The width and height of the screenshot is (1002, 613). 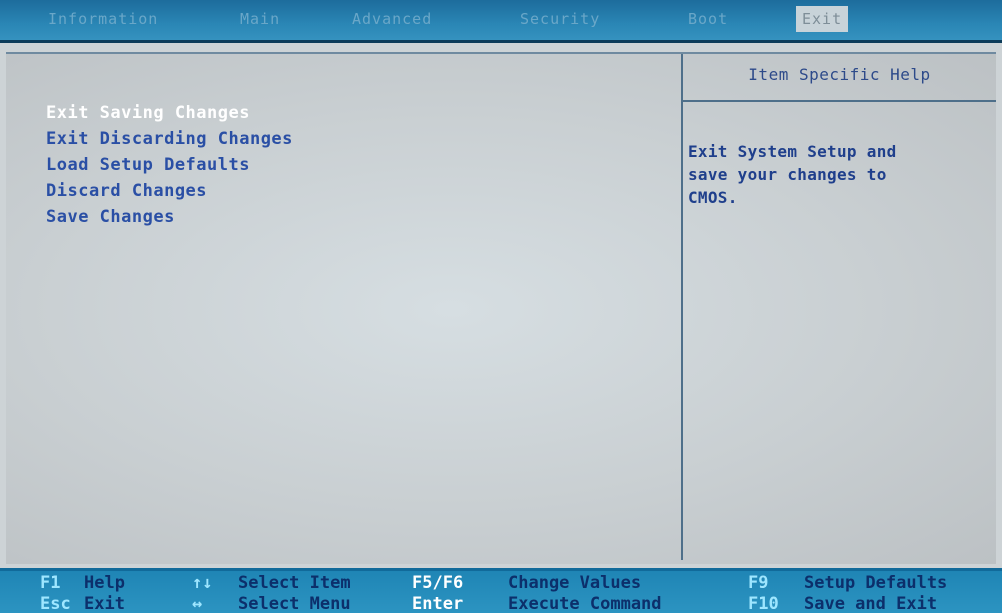 I want to click on option-save-changes: Save Changes, so click(x=169, y=217).